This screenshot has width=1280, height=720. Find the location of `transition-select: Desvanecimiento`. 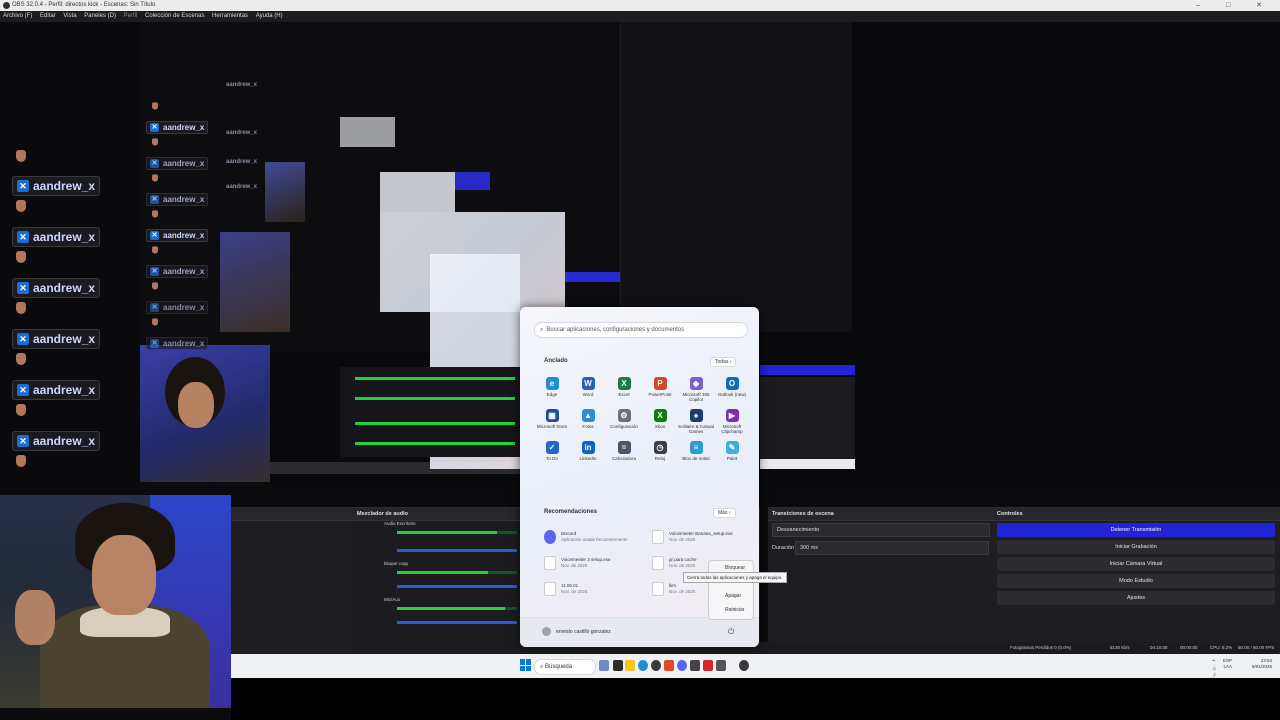

transition-select: Desvanecimiento is located at coordinates (881, 530).